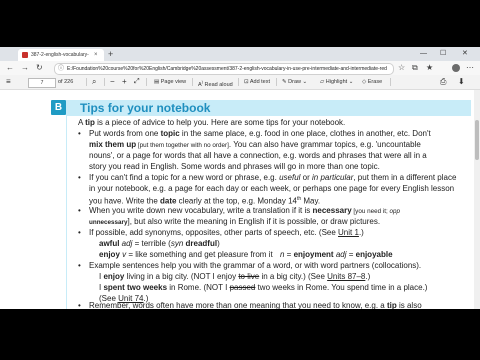  What do you see at coordinates (42, 83) in the screenshot?
I see `page-number-input: 7` at bounding box center [42, 83].